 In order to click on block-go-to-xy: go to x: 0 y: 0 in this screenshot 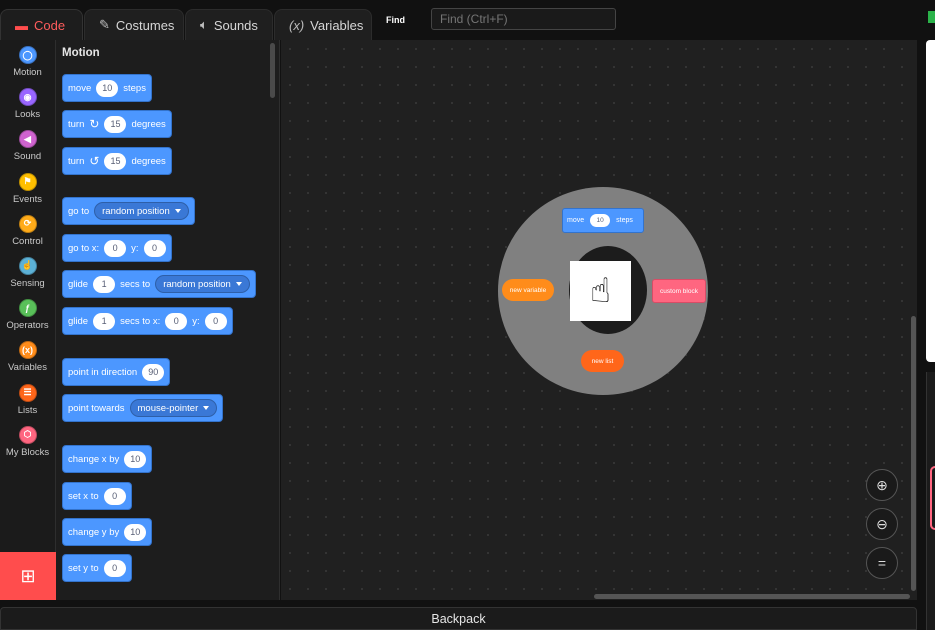, I will do `click(117, 248)`.